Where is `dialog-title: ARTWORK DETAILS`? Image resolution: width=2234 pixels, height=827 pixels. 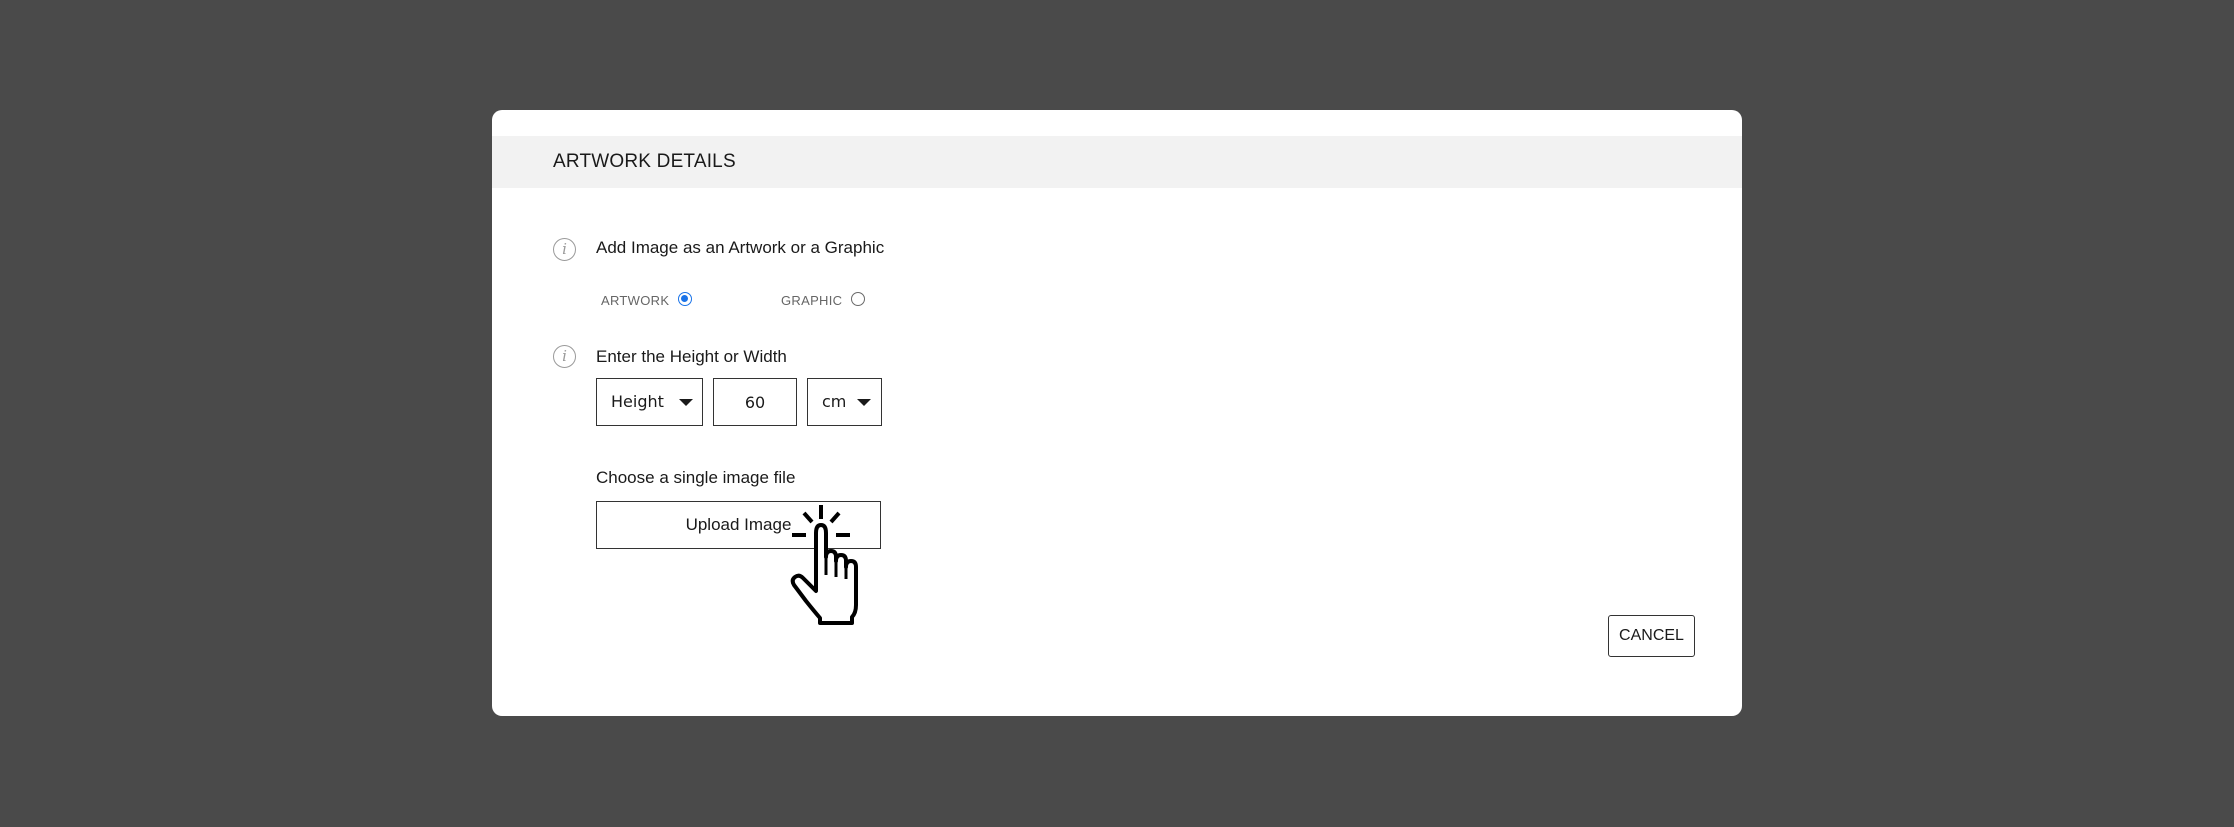 dialog-title: ARTWORK DETAILS is located at coordinates (644, 161).